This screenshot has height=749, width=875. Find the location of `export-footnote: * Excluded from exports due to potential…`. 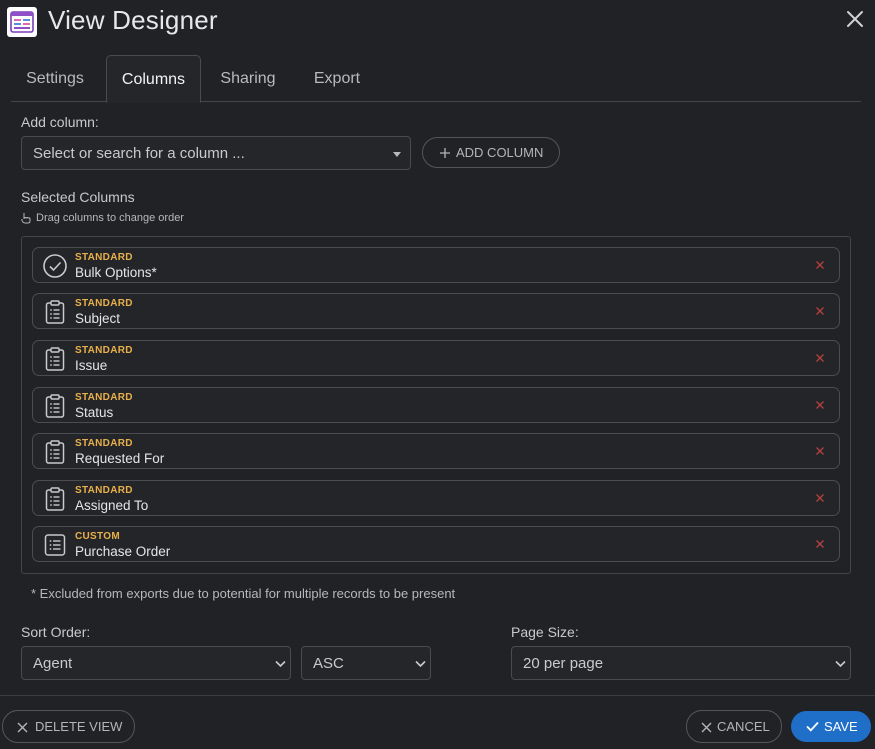

export-footnote: * Excluded from exports due to potential… is located at coordinates (243, 593).